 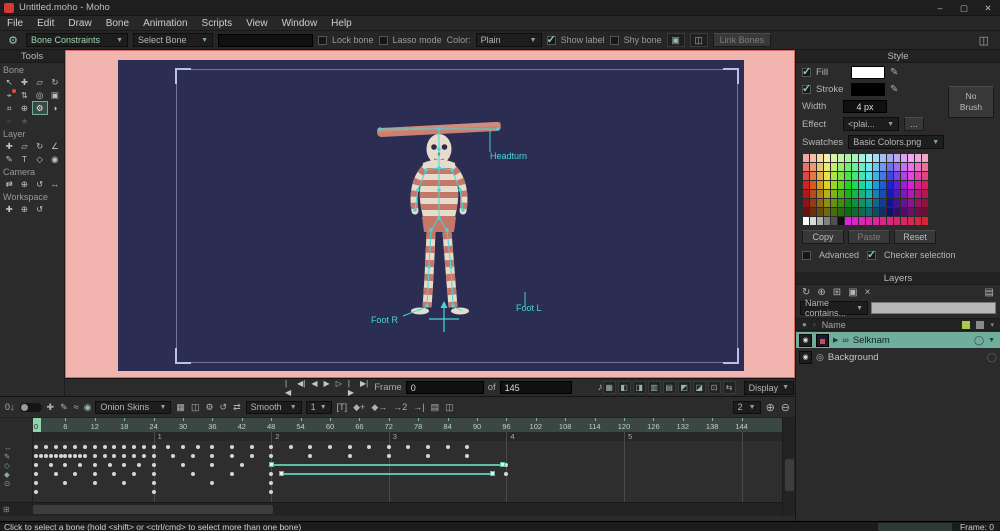 I want to click on timeline-horizontal-scrollbar: ⊞, so click(x=391, y=509).